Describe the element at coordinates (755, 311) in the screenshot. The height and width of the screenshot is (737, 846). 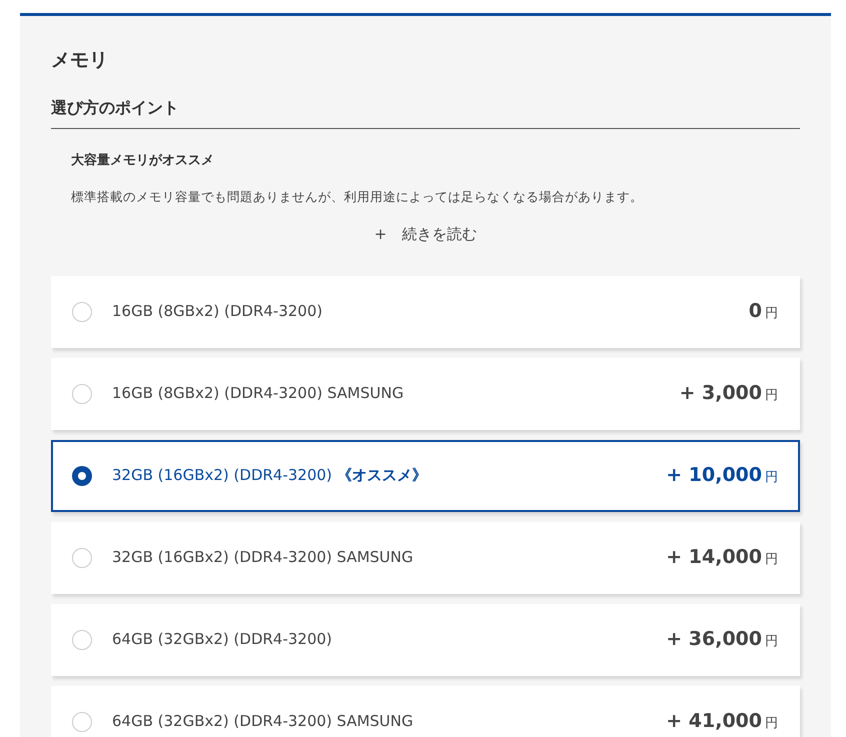
I see `option-price: 0` at that location.